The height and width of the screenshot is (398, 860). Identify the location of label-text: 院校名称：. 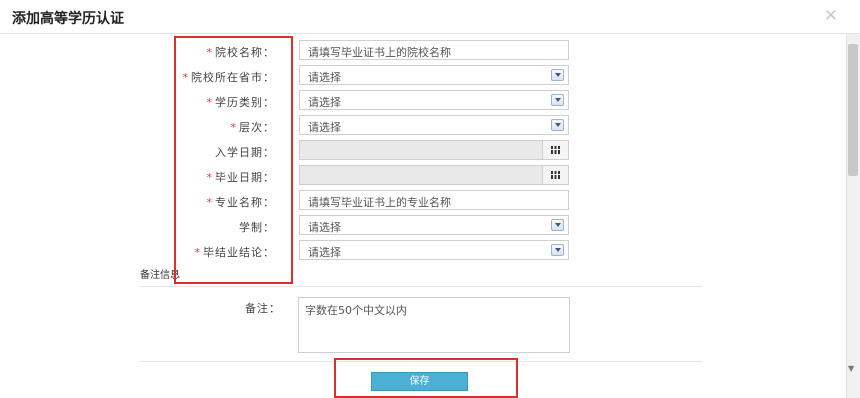
(245, 52).